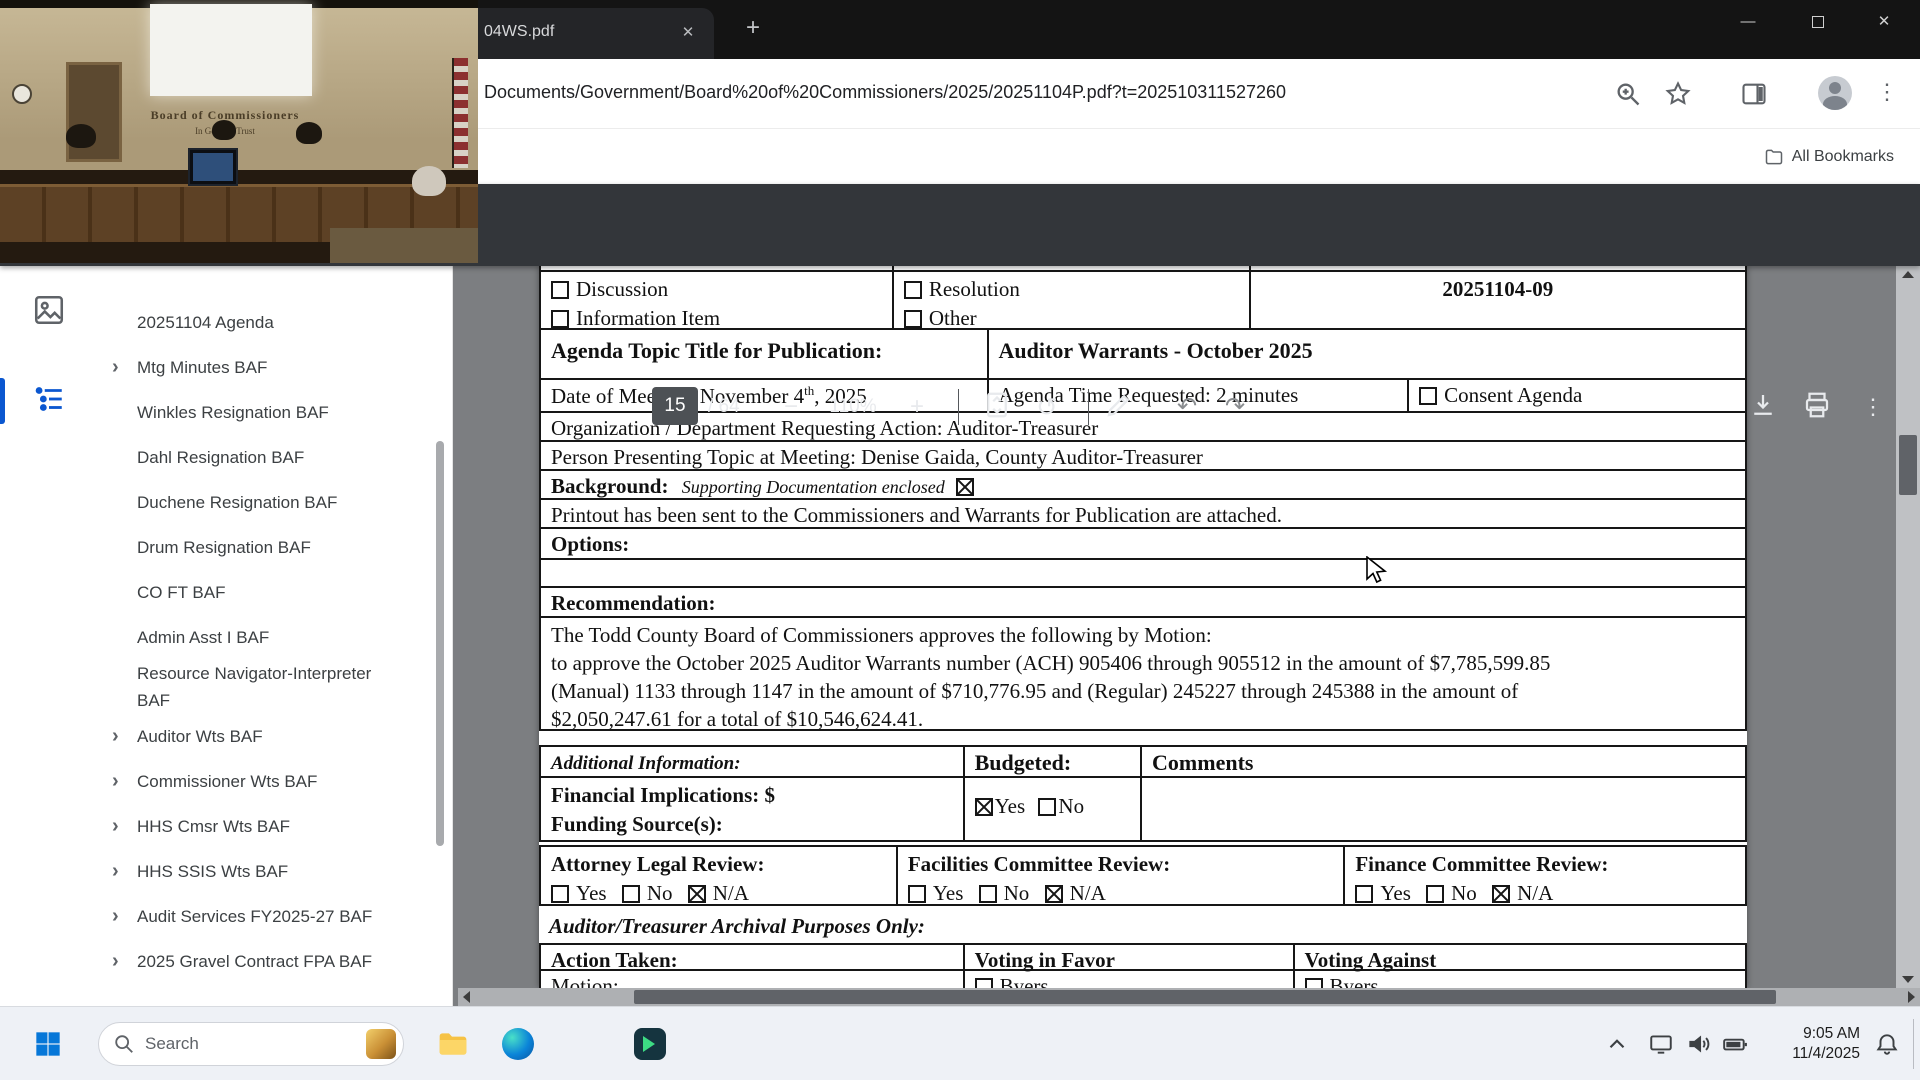 This screenshot has width=1920, height=1080. Describe the element at coordinates (1678, 94) in the screenshot. I see `bookmark-star-icon` at that location.